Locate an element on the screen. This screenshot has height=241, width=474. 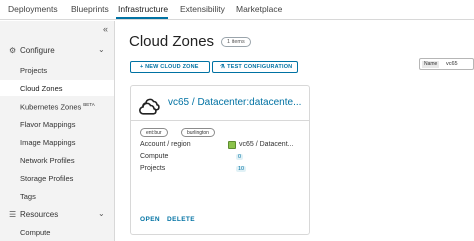
filter-key: Name is located at coordinates (431, 64).